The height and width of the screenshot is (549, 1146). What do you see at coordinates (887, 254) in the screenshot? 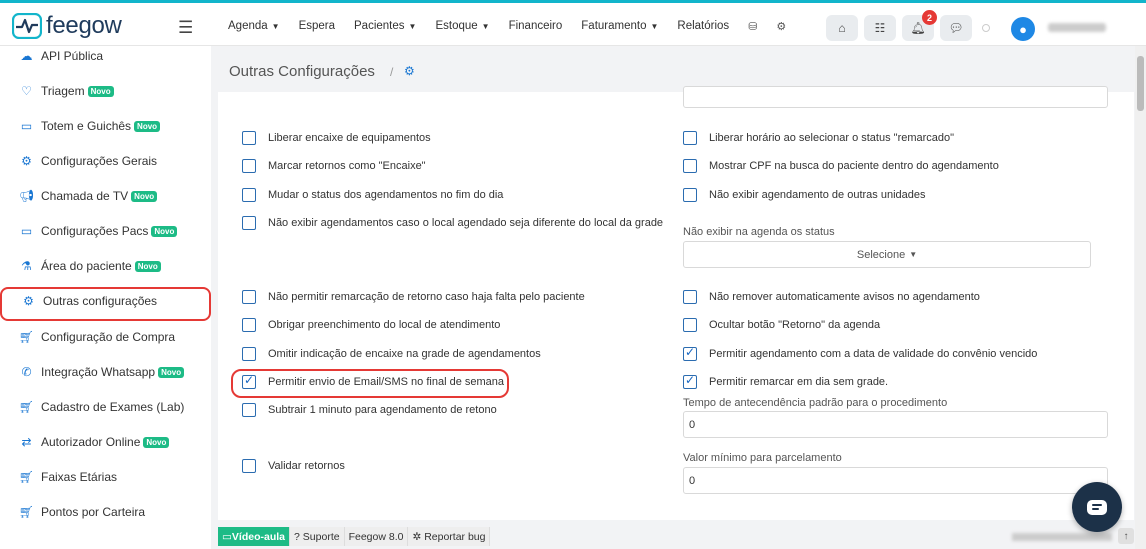
I see `status-filter-select: Selecione ▼` at bounding box center [887, 254].